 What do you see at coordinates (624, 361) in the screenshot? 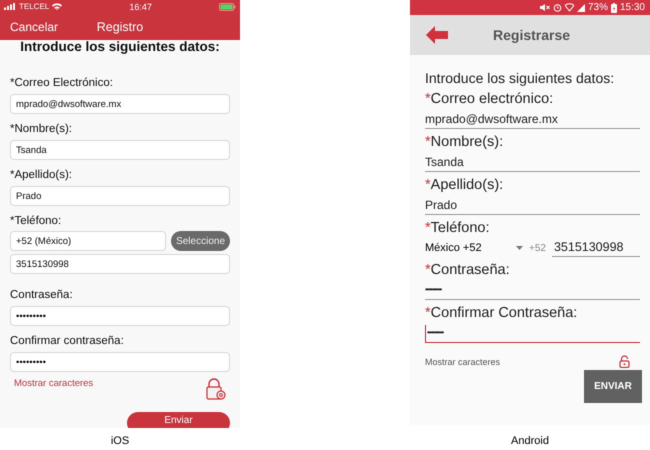
I see `lock-icon` at bounding box center [624, 361].